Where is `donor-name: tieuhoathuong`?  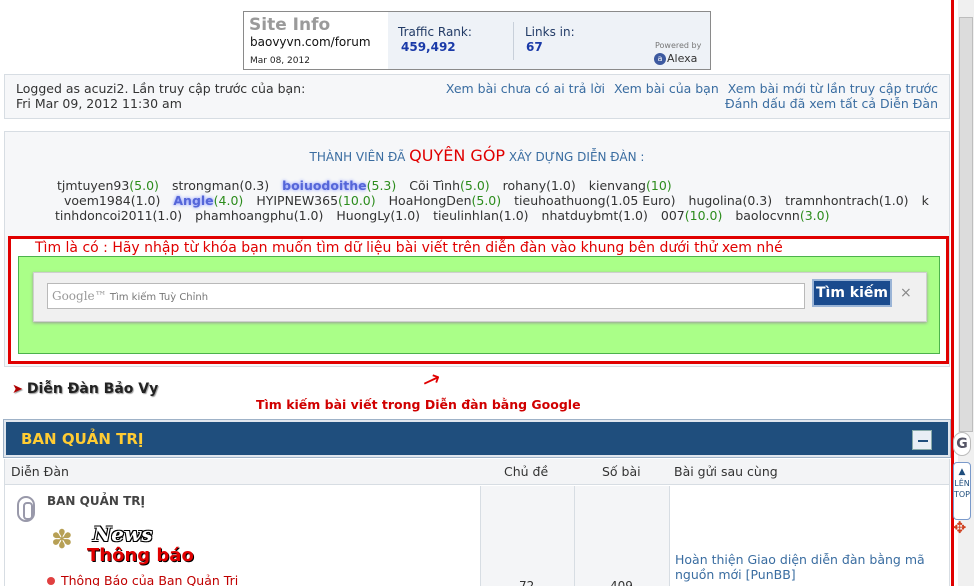 donor-name: tieuhoathuong is located at coordinates (560, 200).